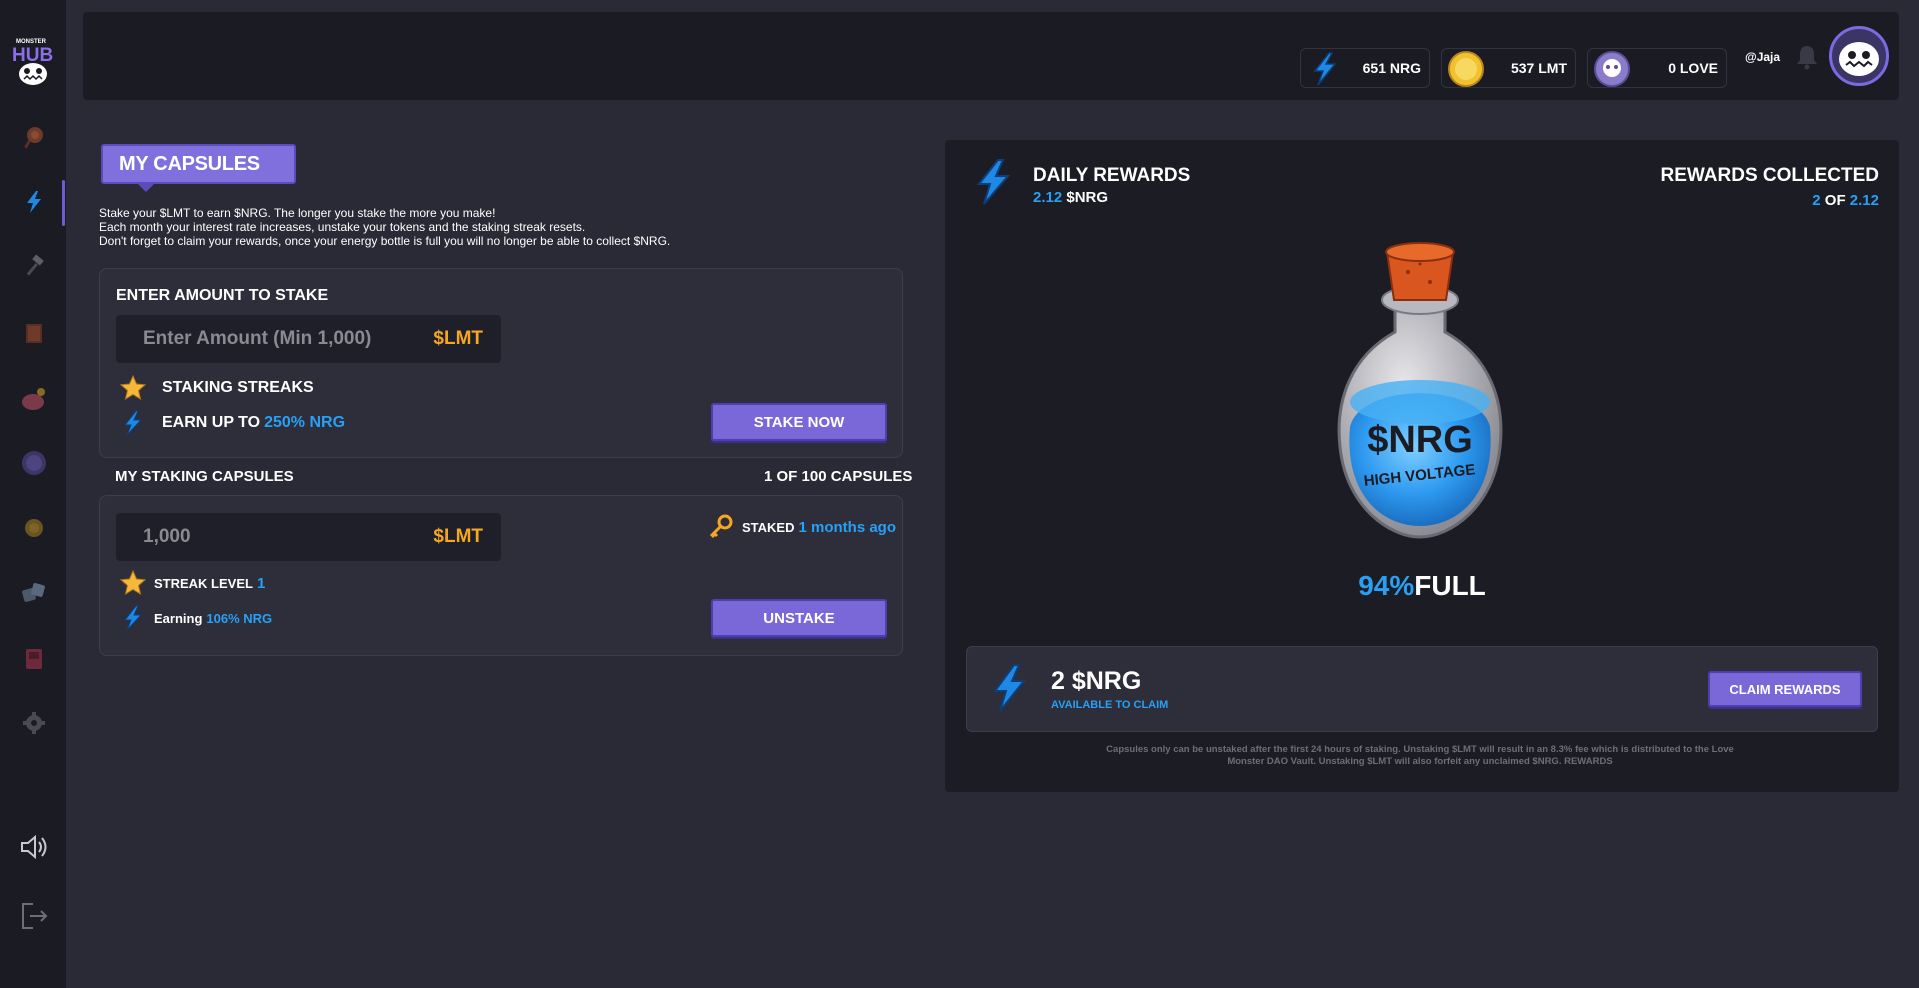 The height and width of the screenshot is (988, 1919). Describe the element at coordinates (1785, 689) in the screenshot. I see `claim-rewards-button: CLAIM REWARDS` at that location.